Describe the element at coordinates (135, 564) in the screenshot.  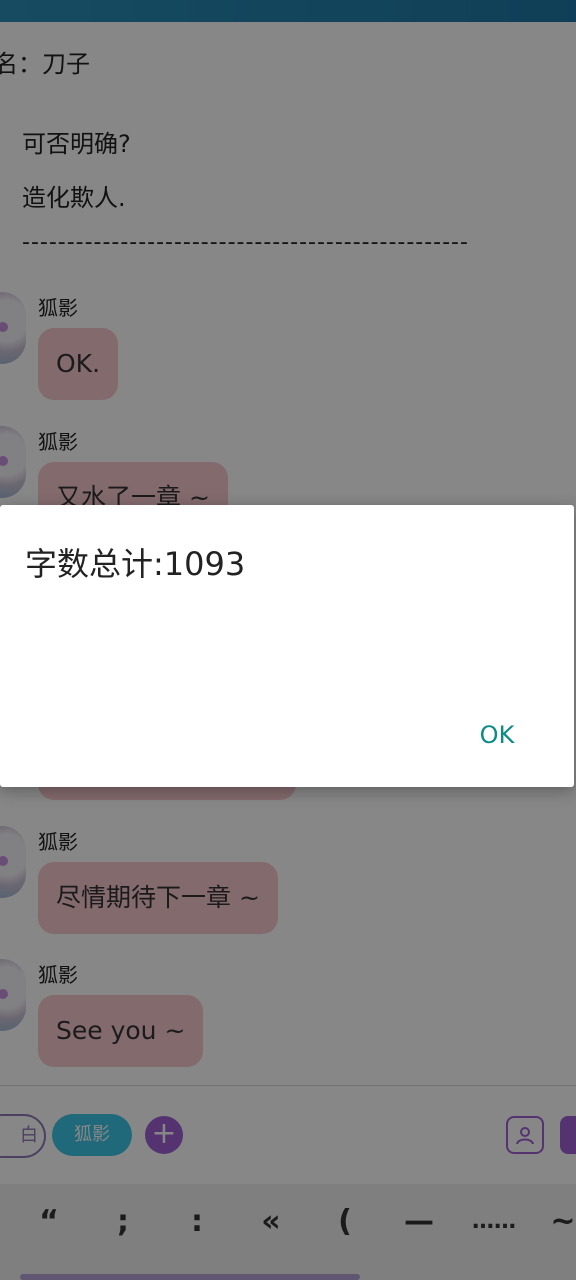
I see `dialog-title: 字数总计:1093` at that location.